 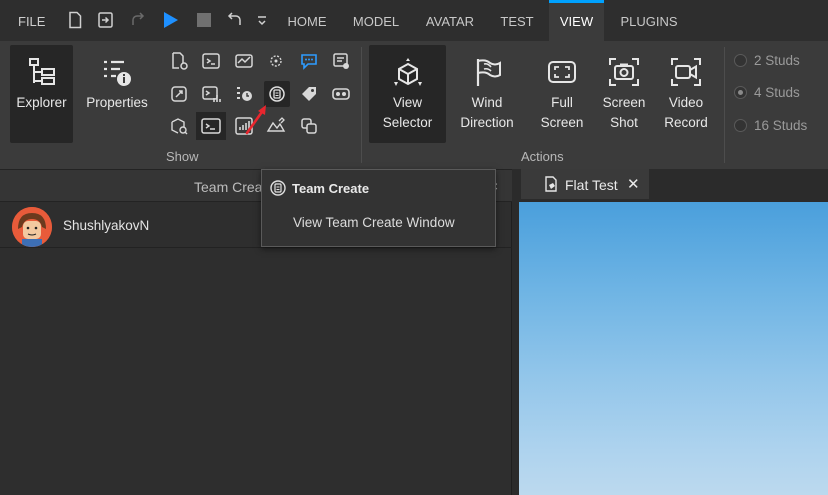 I want to click on tab-view: VIEW, so click(x=576, y=20).